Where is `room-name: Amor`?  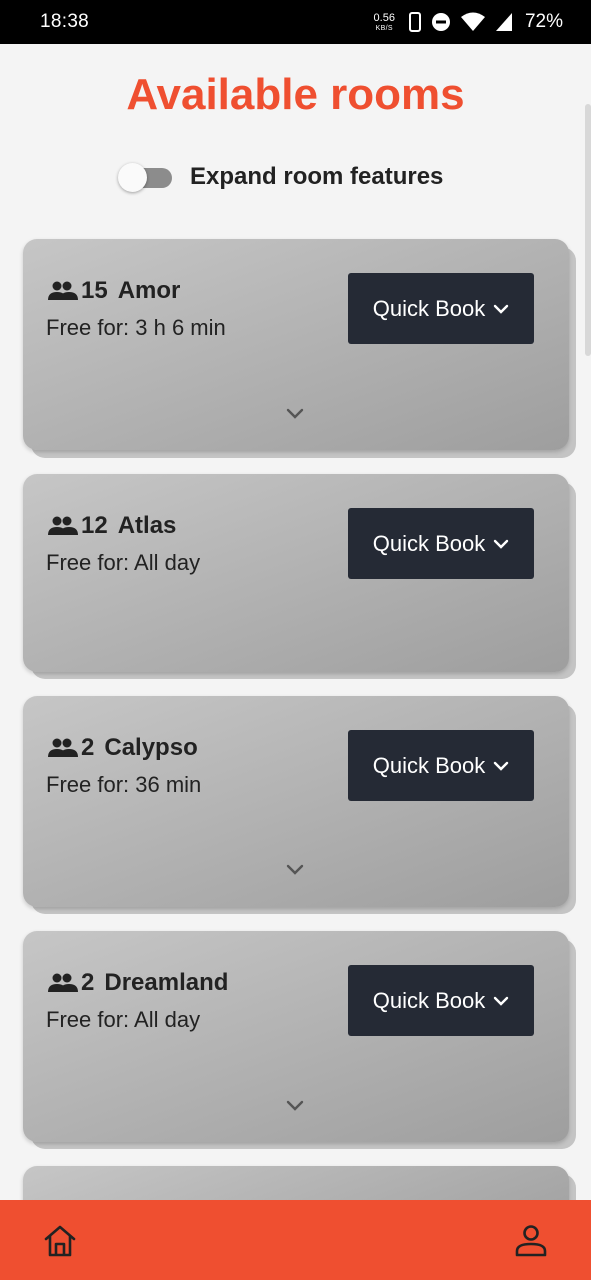 room-name: Amor is located at coordinates (149, 290).